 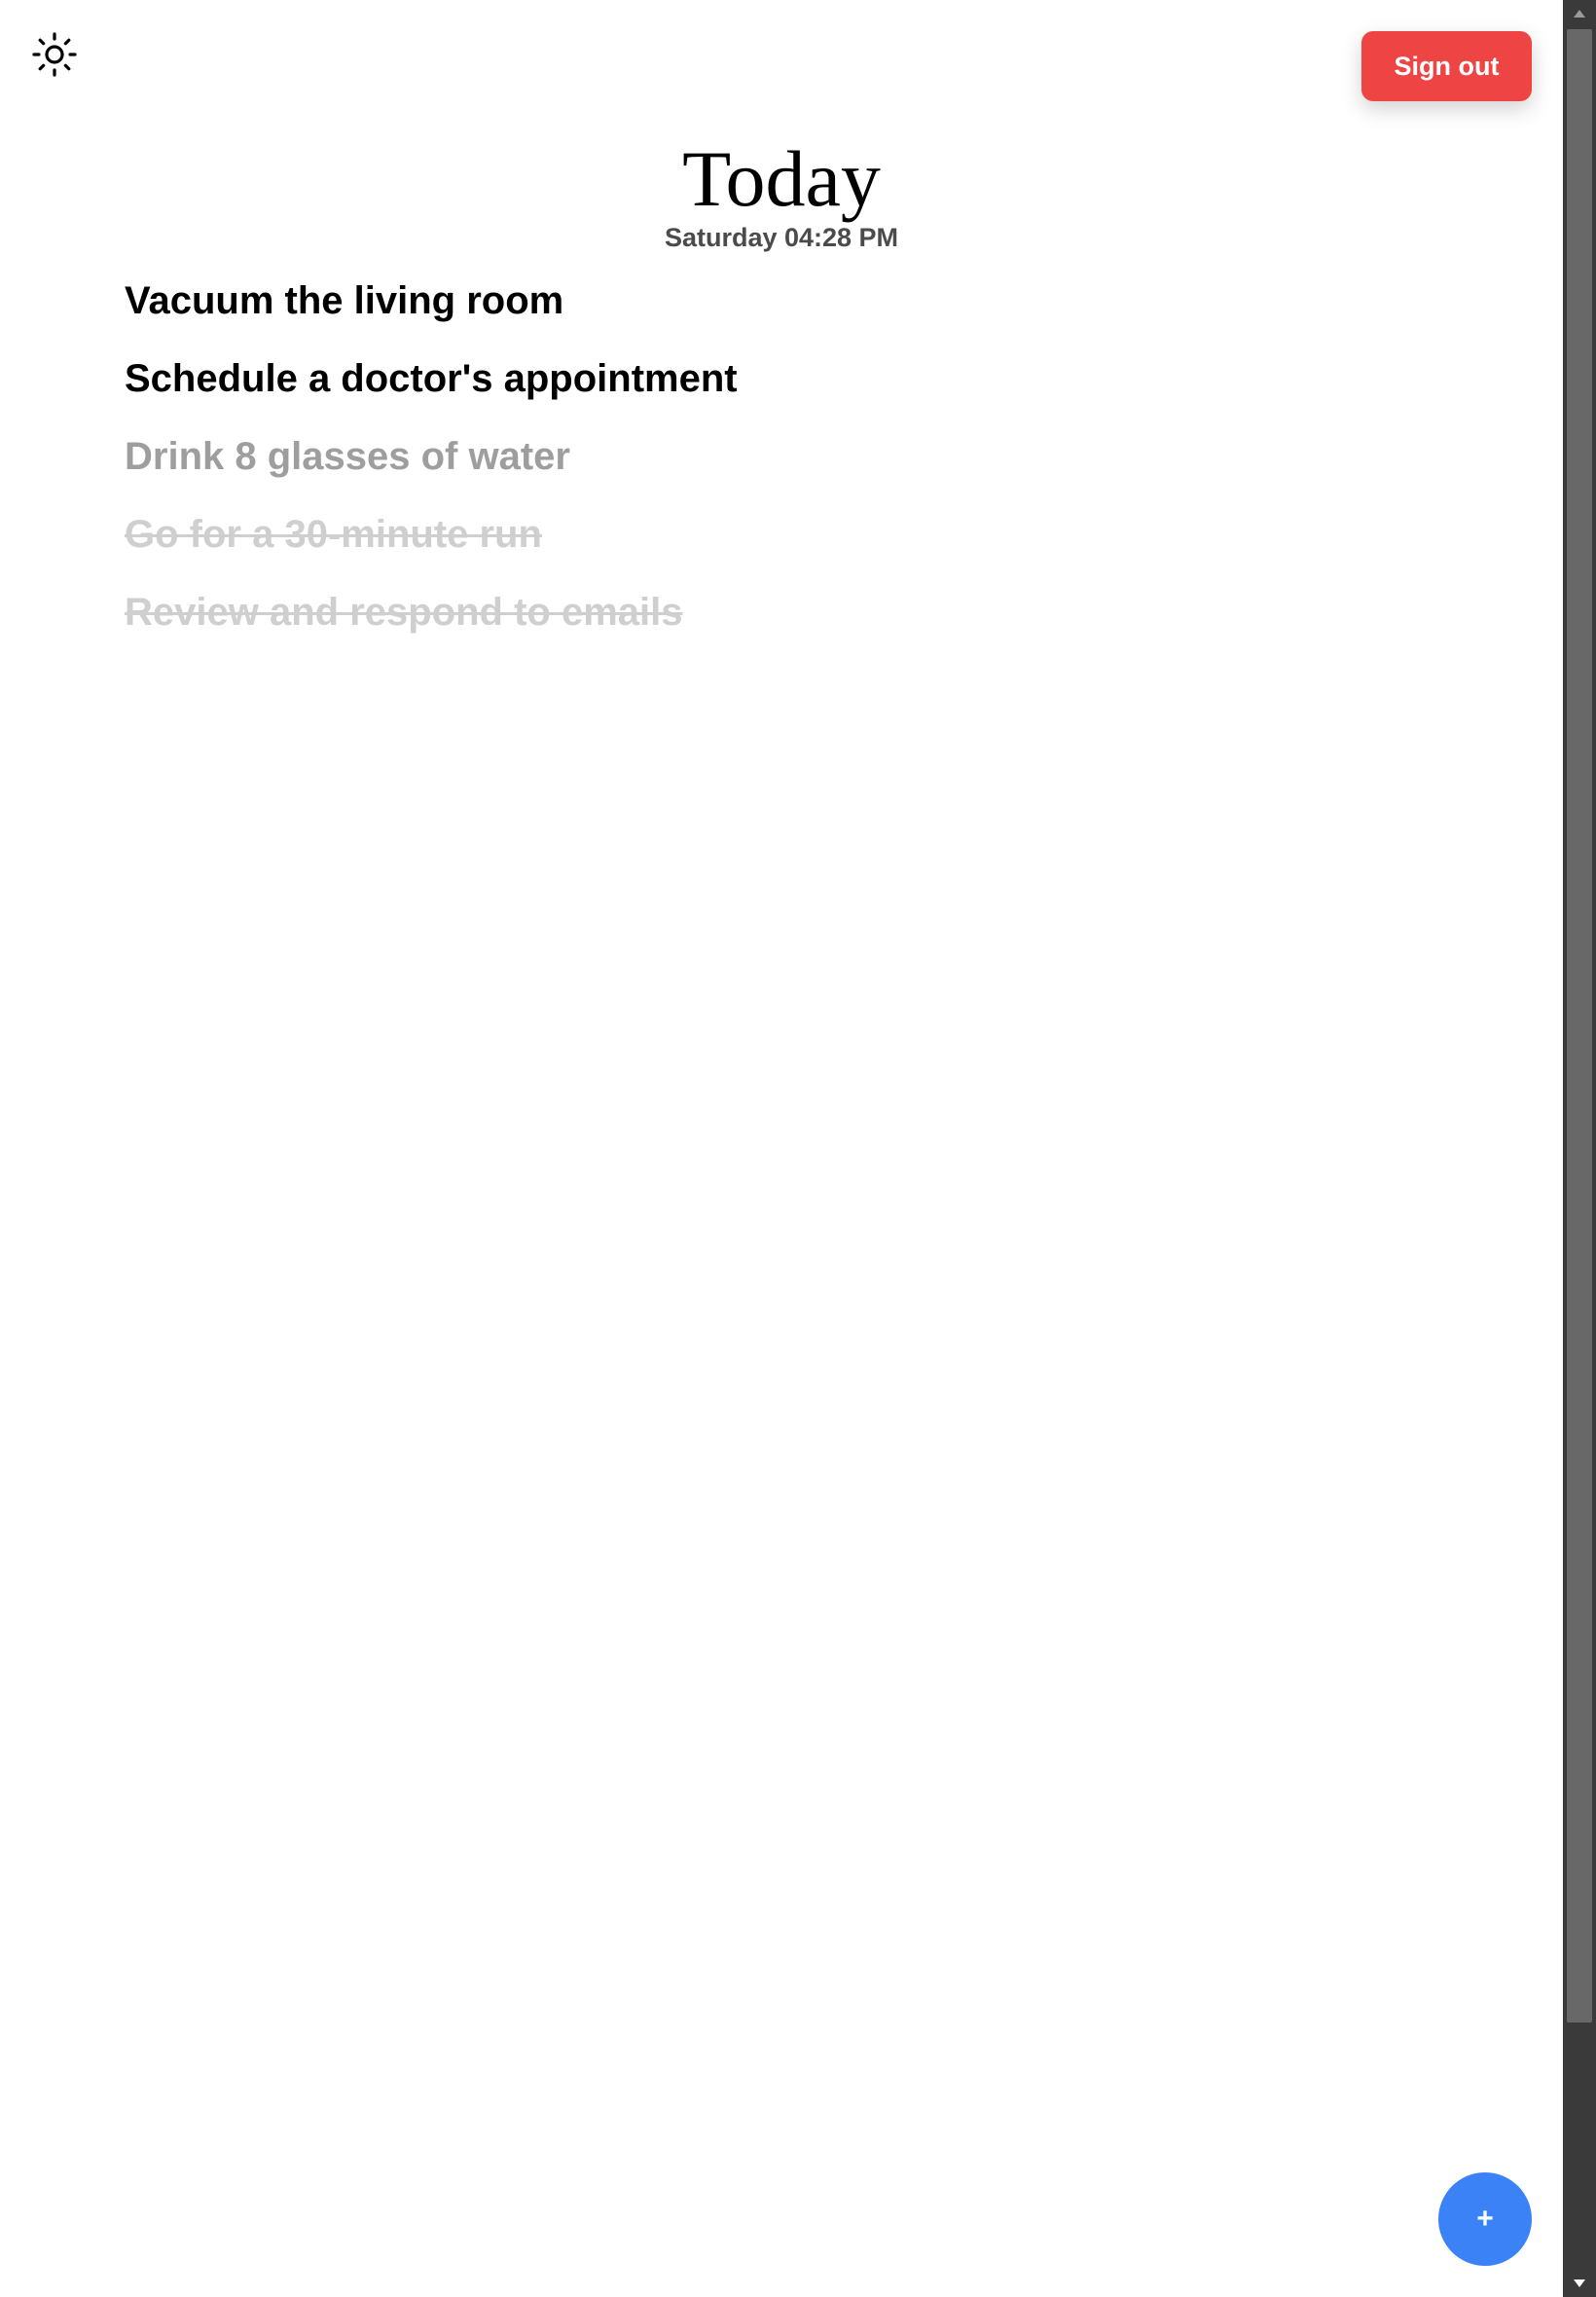 What do you see at coordinates (431, 391) in the screenshot?
I see `task-item: Schedule a doctor's appointment` at bounding box center [431, 391].